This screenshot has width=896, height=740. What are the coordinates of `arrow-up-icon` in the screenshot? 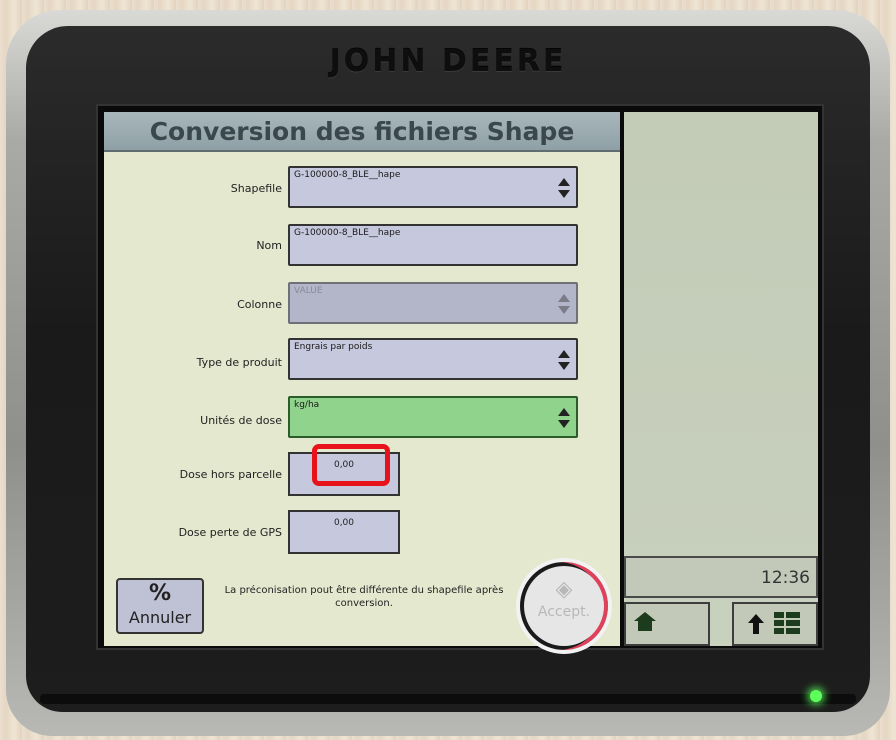 It's located at (756, 625).